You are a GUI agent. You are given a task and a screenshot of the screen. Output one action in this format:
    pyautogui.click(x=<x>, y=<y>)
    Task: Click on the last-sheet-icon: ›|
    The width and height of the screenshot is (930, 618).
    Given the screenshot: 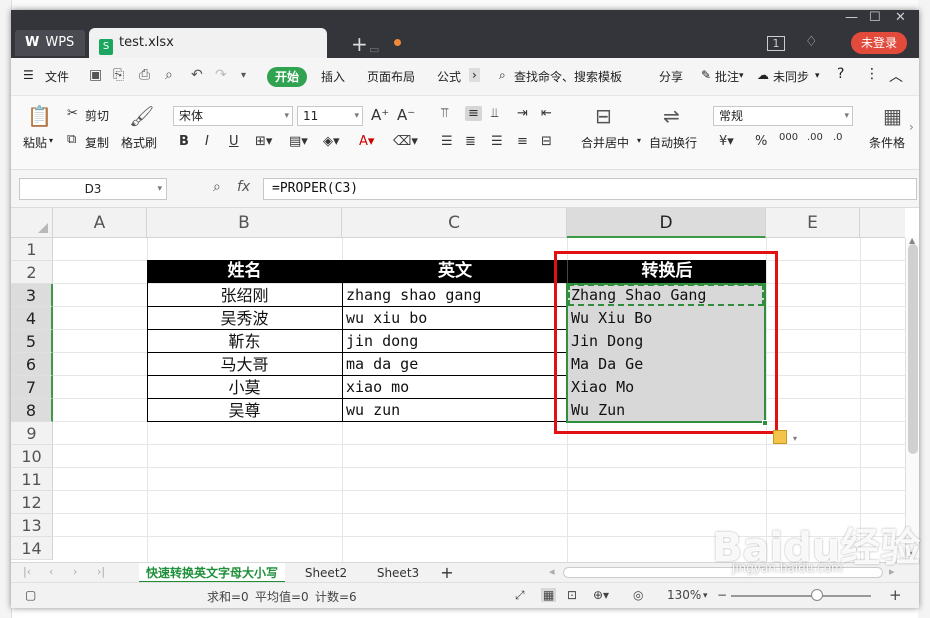 What is the action you would take?
    pyautogui.click(x=101, y=571)
    